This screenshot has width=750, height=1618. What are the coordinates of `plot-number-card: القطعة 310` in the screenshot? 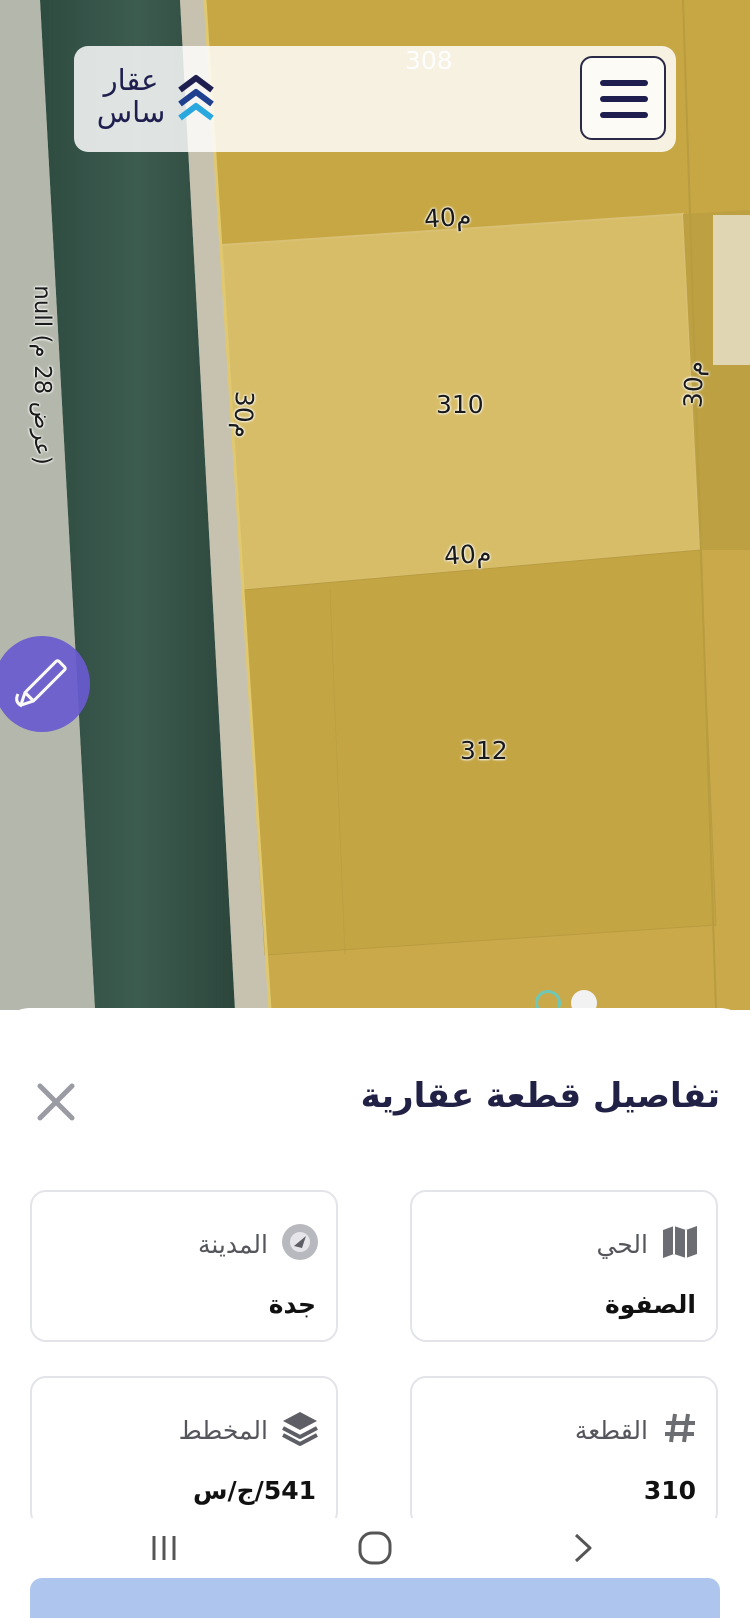 It's located at (564, 1452).